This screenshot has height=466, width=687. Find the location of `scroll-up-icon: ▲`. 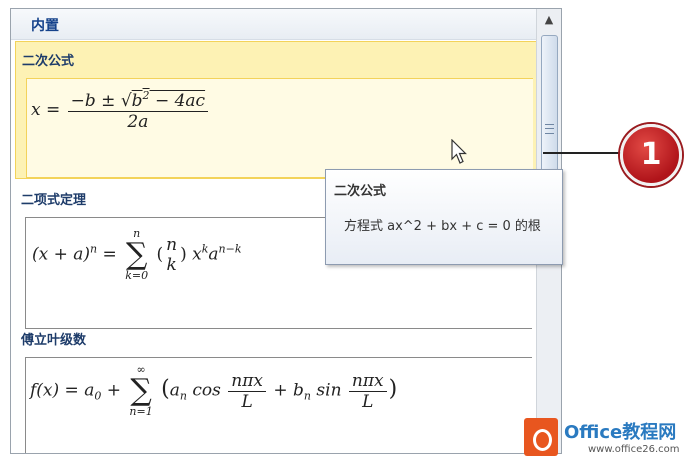

scroll-up-icon: ▲ is located at coordinates (549, 20).